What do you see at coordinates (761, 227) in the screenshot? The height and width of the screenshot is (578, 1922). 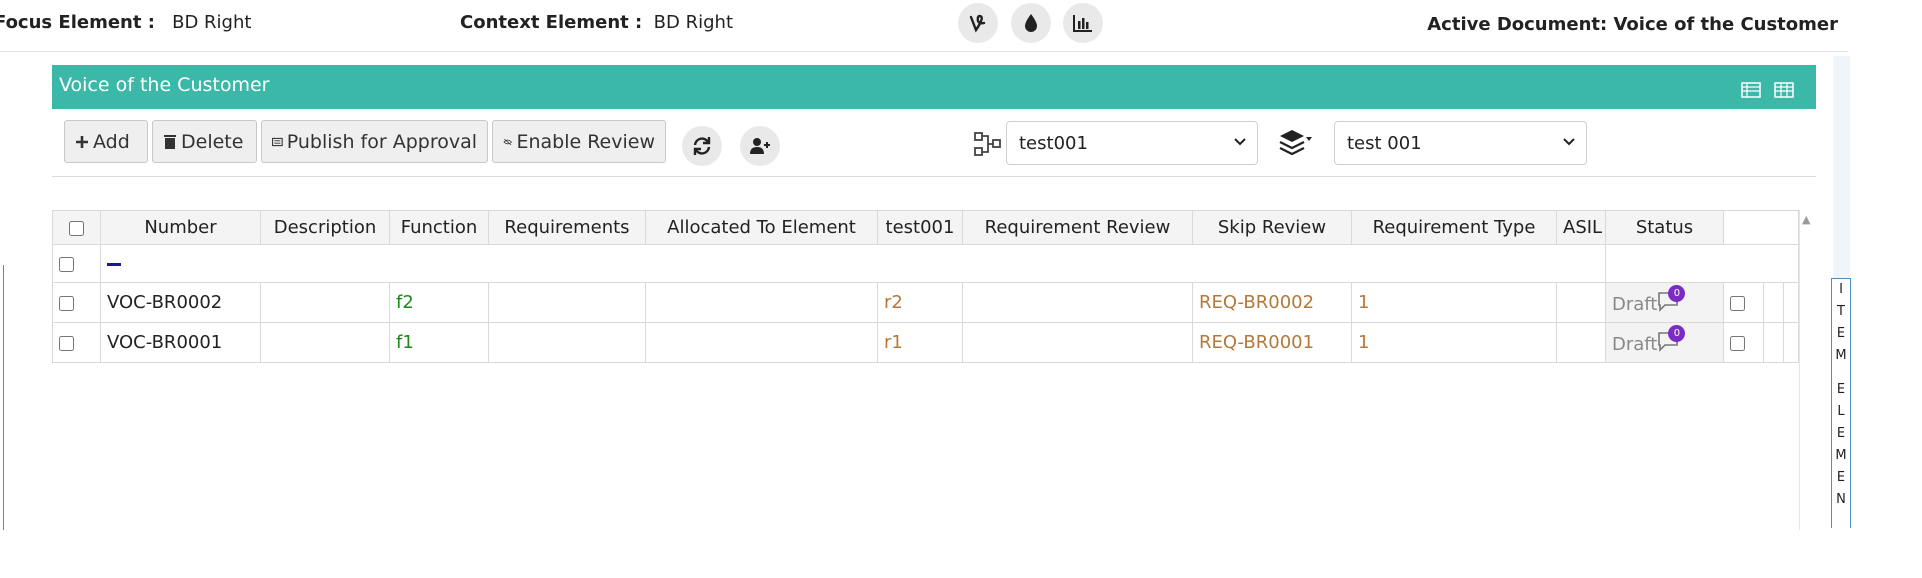 I see `column-header: Allocated To Element` at bounding box center [761, 227].